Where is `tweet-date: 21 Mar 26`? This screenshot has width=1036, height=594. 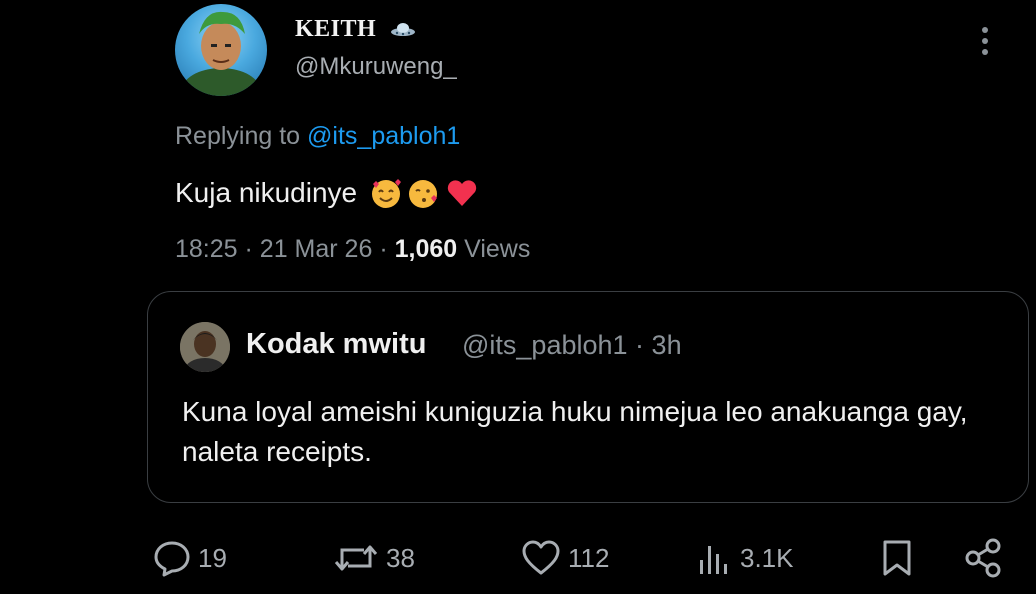 tweet-date: 21 Mar 26 is located at coordinates (316, 249).